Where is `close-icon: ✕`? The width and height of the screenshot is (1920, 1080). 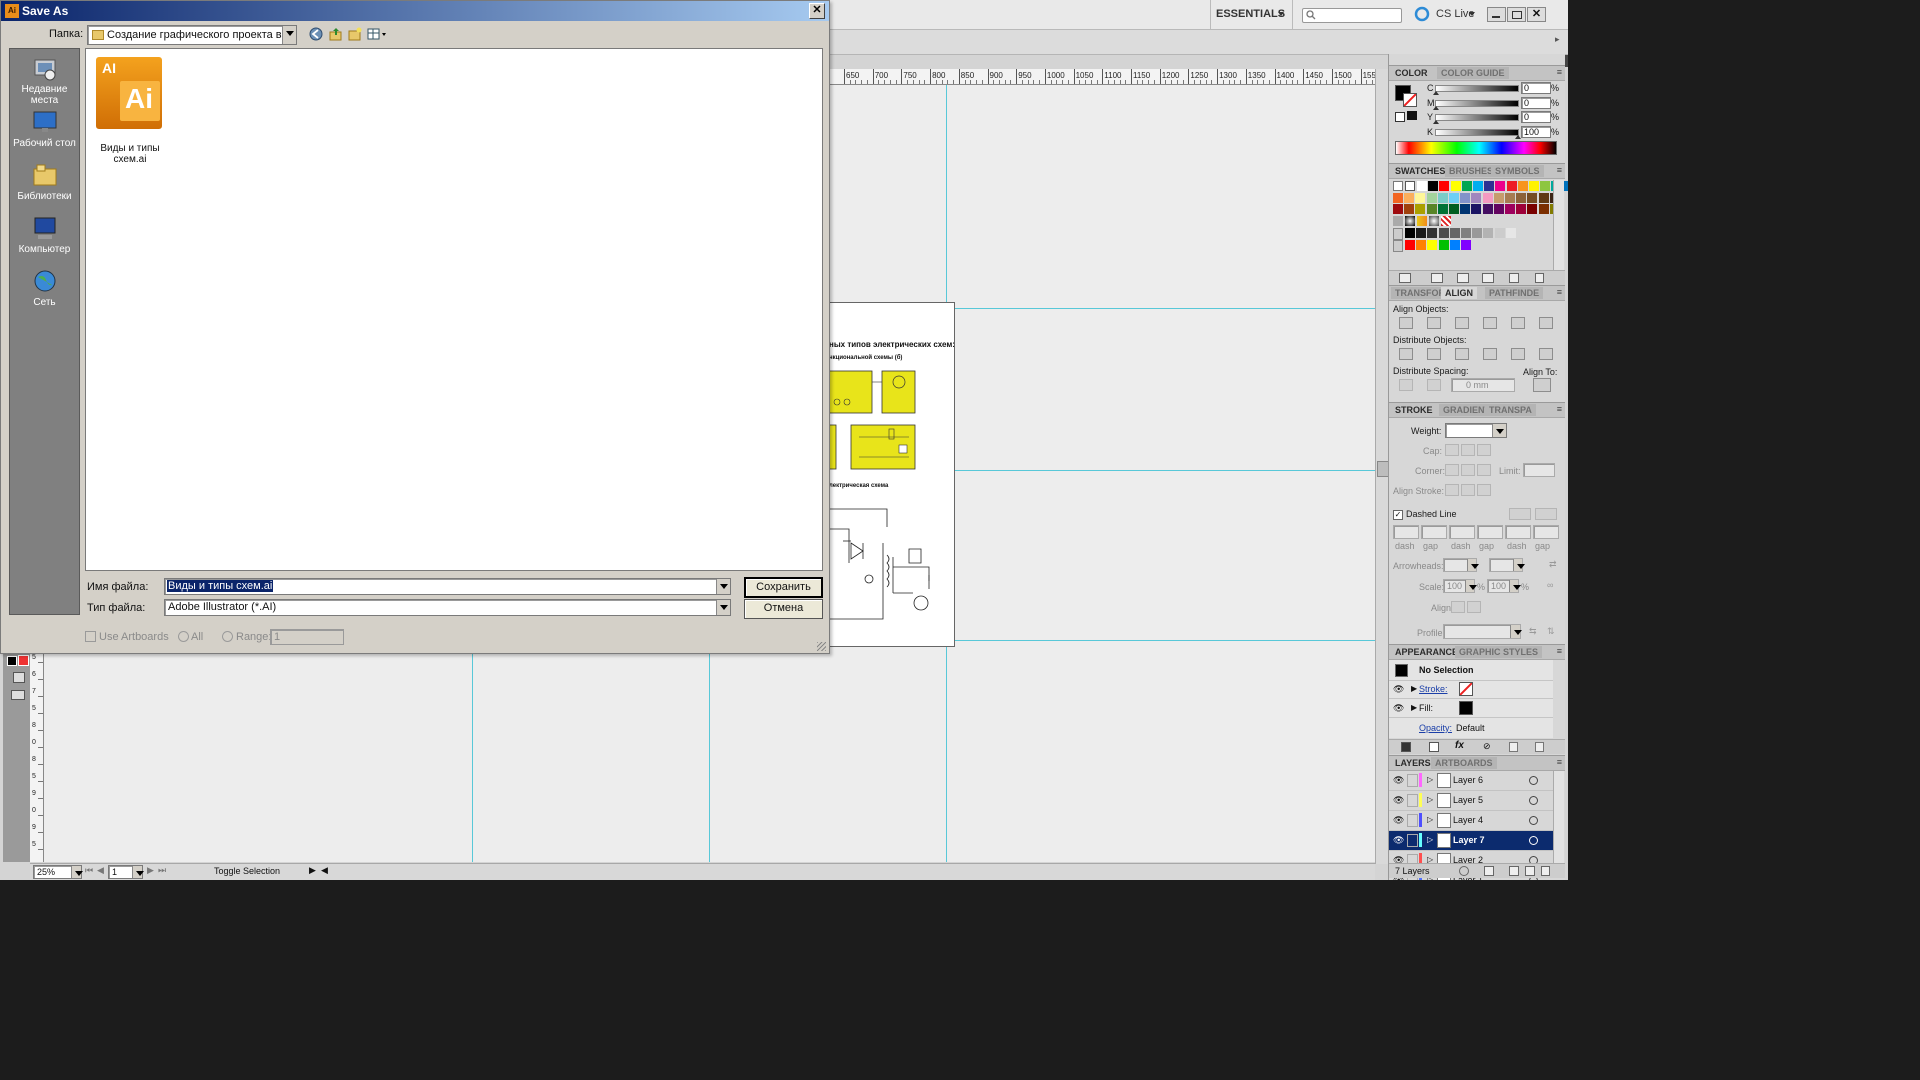
close-icon: ✕ is located at coordinates (817, 11).